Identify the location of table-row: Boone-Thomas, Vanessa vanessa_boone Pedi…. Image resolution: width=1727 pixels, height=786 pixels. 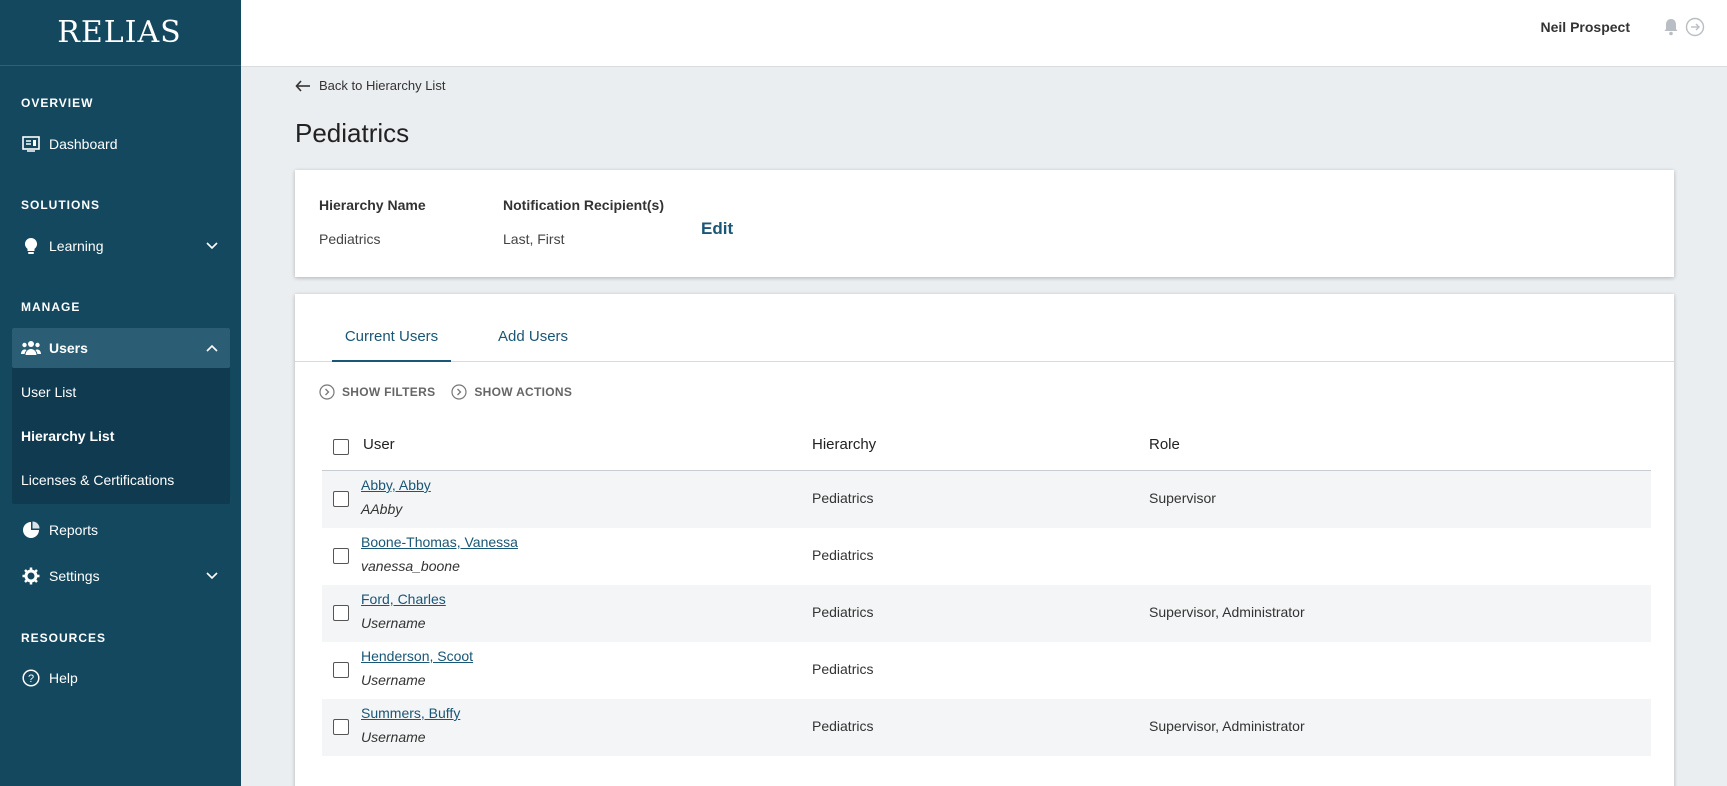
(986, 556).